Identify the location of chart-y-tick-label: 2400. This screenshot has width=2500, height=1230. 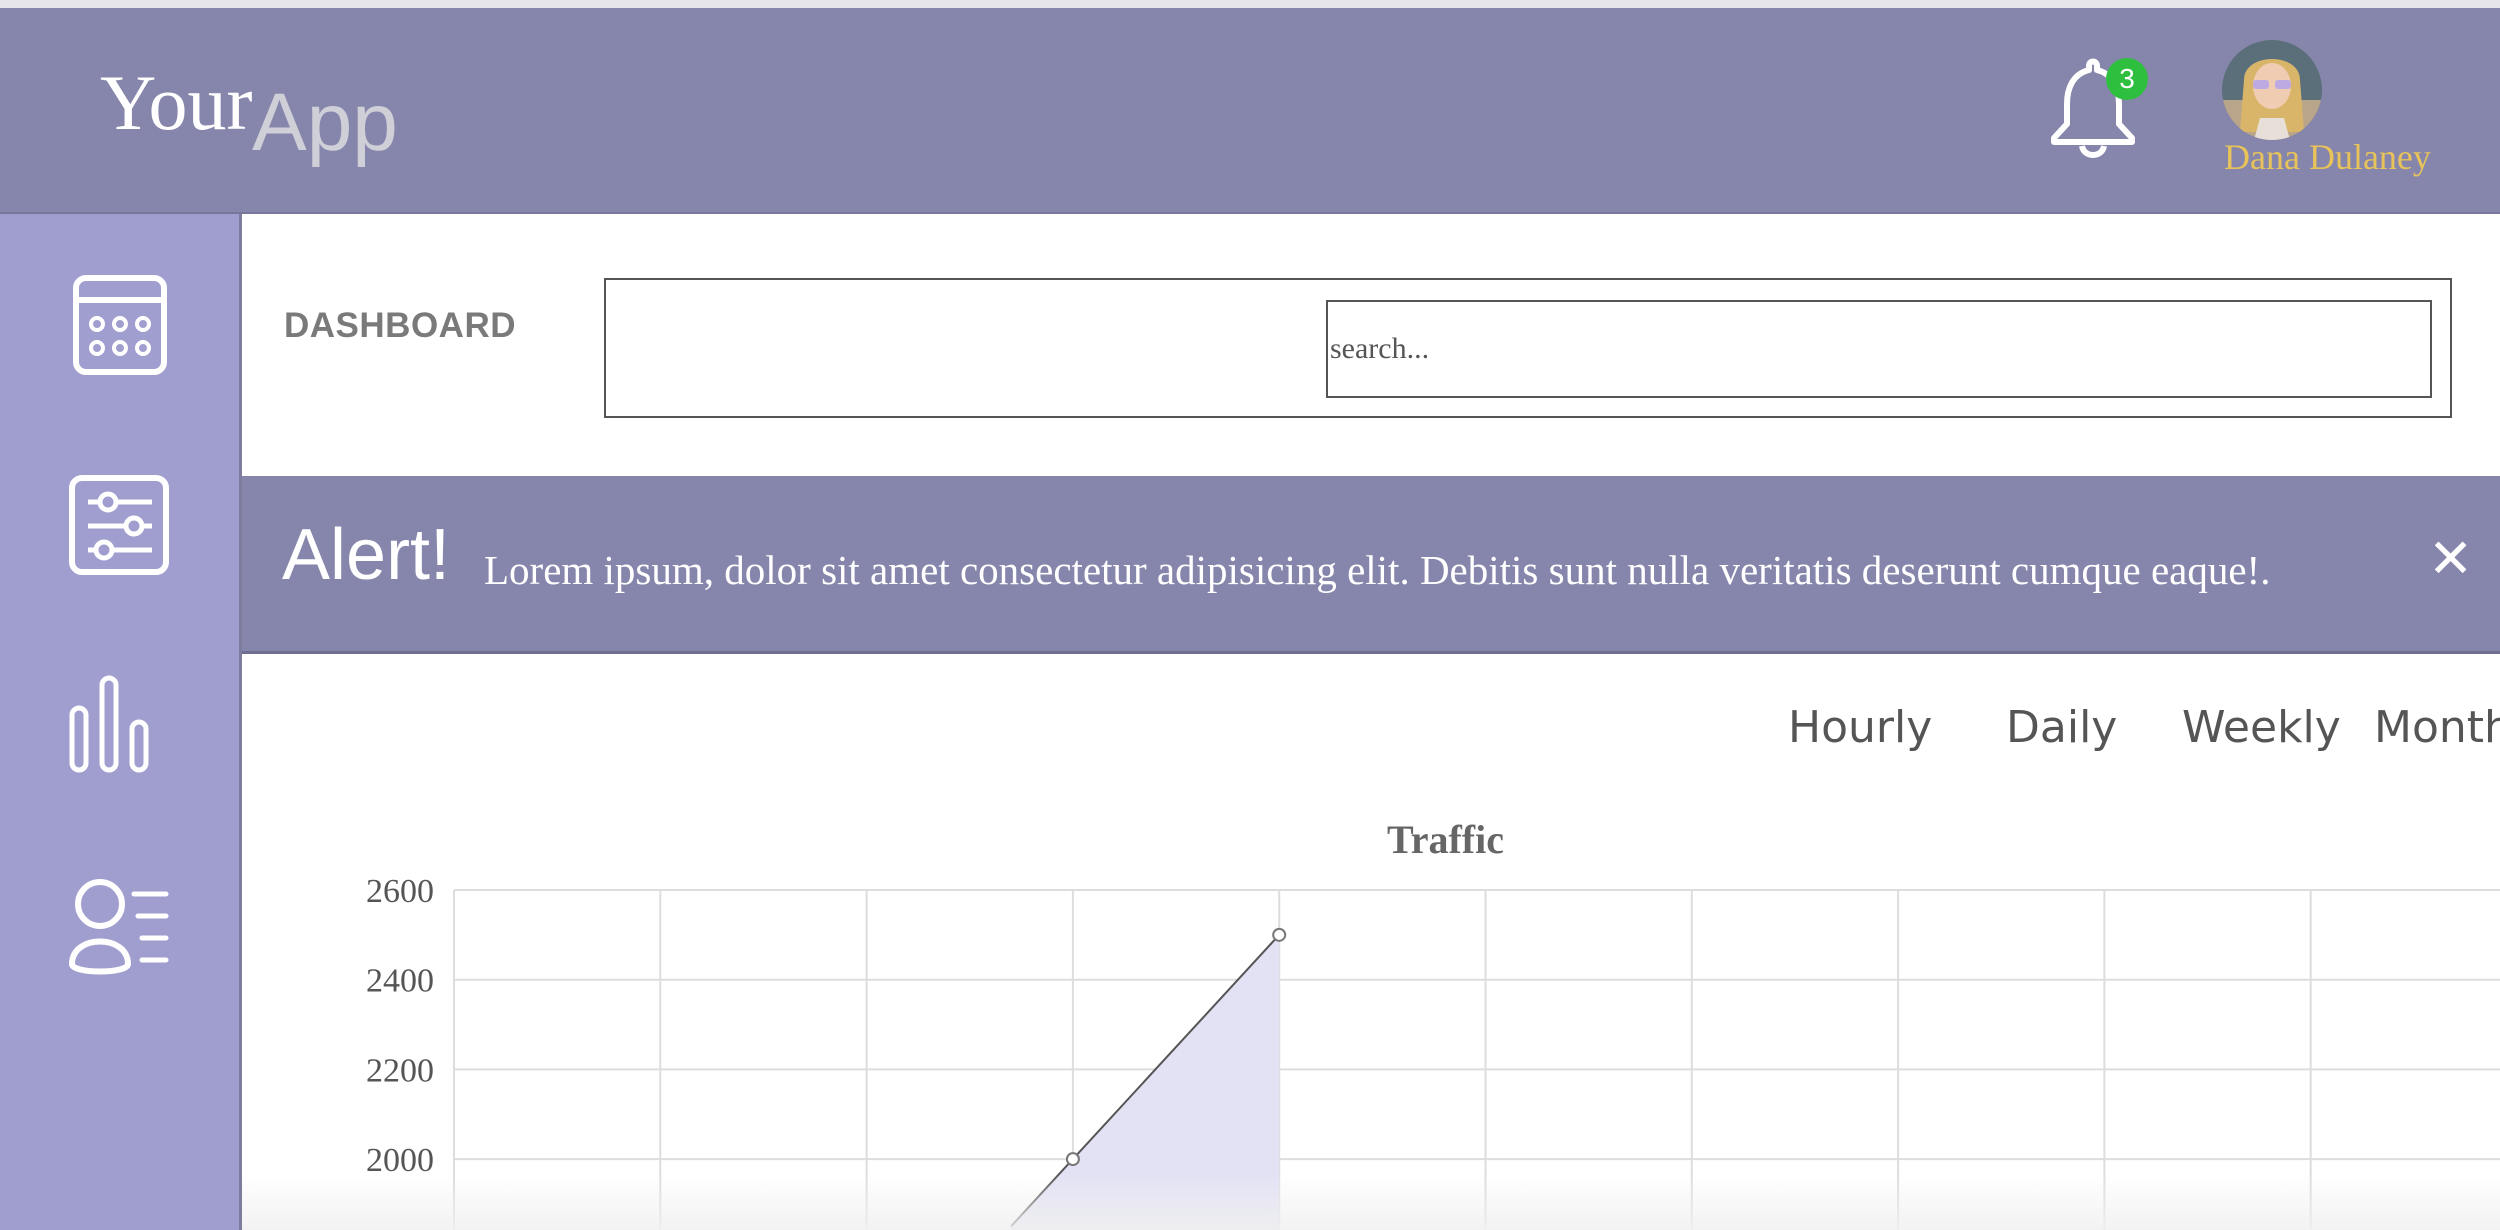
(400, 981).